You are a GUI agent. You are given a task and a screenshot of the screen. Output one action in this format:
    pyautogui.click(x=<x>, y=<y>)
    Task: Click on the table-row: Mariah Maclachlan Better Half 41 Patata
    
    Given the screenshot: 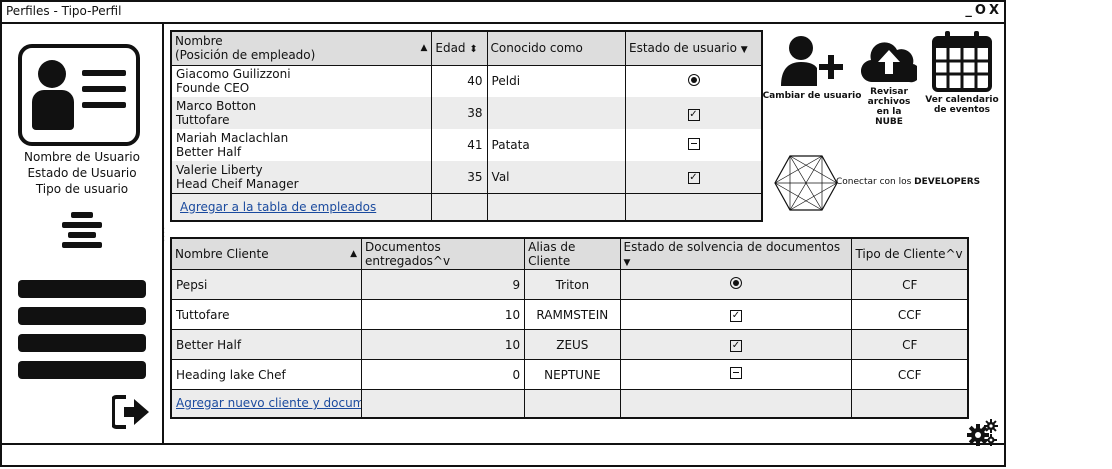 What is the action you would take?
    pyautogui.click(x=466, y=145)
    